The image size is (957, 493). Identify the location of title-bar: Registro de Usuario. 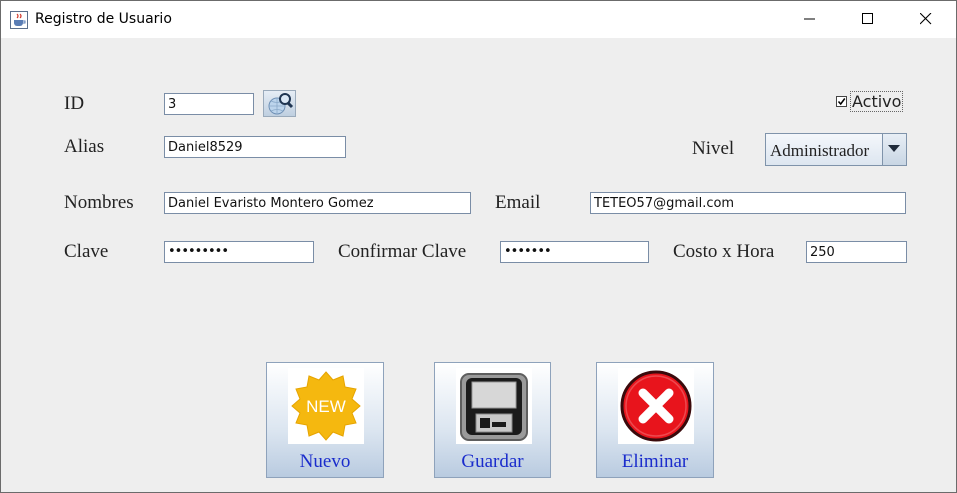
(478, 19).